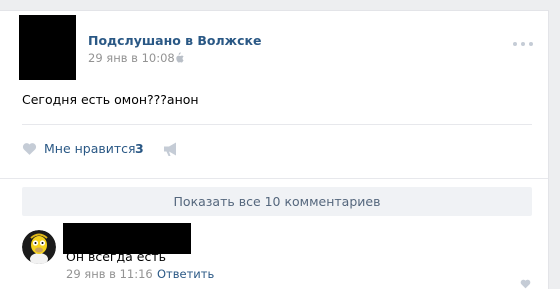 The height and width of the screenshot is (289, 560). What do you see at coordinates (274, 178) in the screenshot?
I see `comments-separator` at bounding box center [274, 178].